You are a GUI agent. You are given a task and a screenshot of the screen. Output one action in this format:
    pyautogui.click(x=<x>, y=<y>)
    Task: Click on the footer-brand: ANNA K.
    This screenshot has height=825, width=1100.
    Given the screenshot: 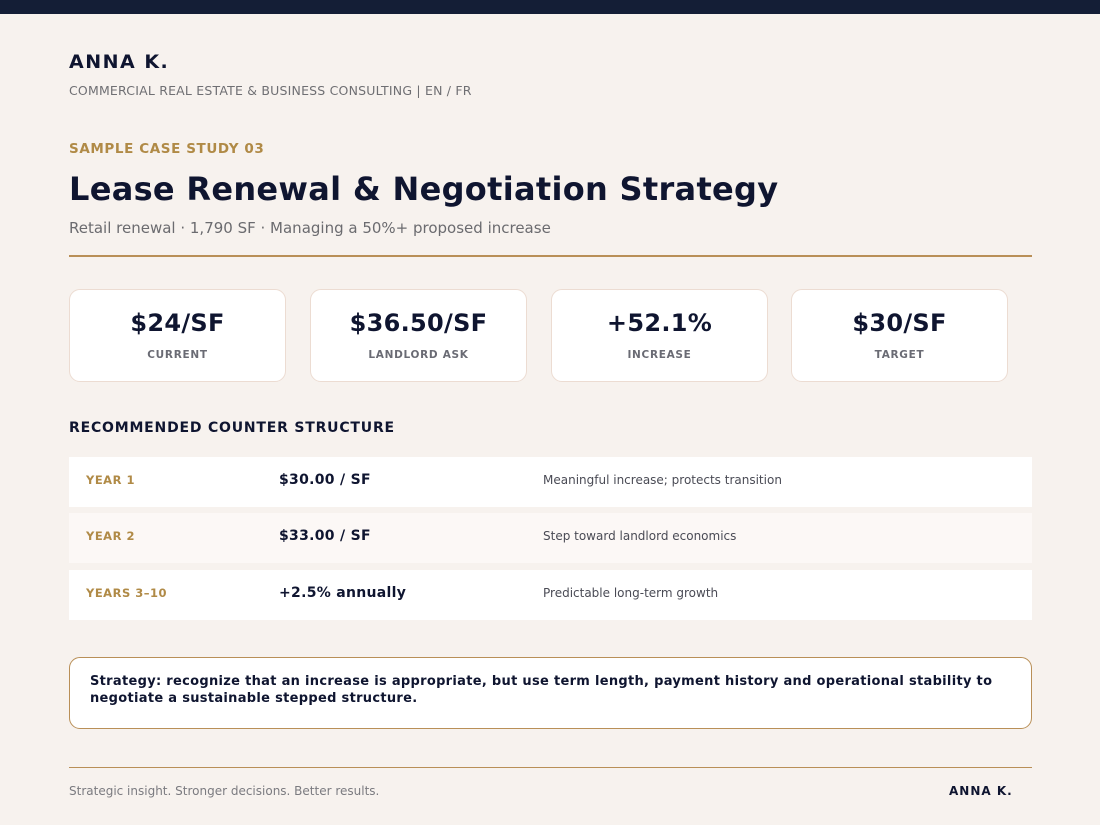 What is the action you would take?
    pyautogui.click(x=981, y=791)
    